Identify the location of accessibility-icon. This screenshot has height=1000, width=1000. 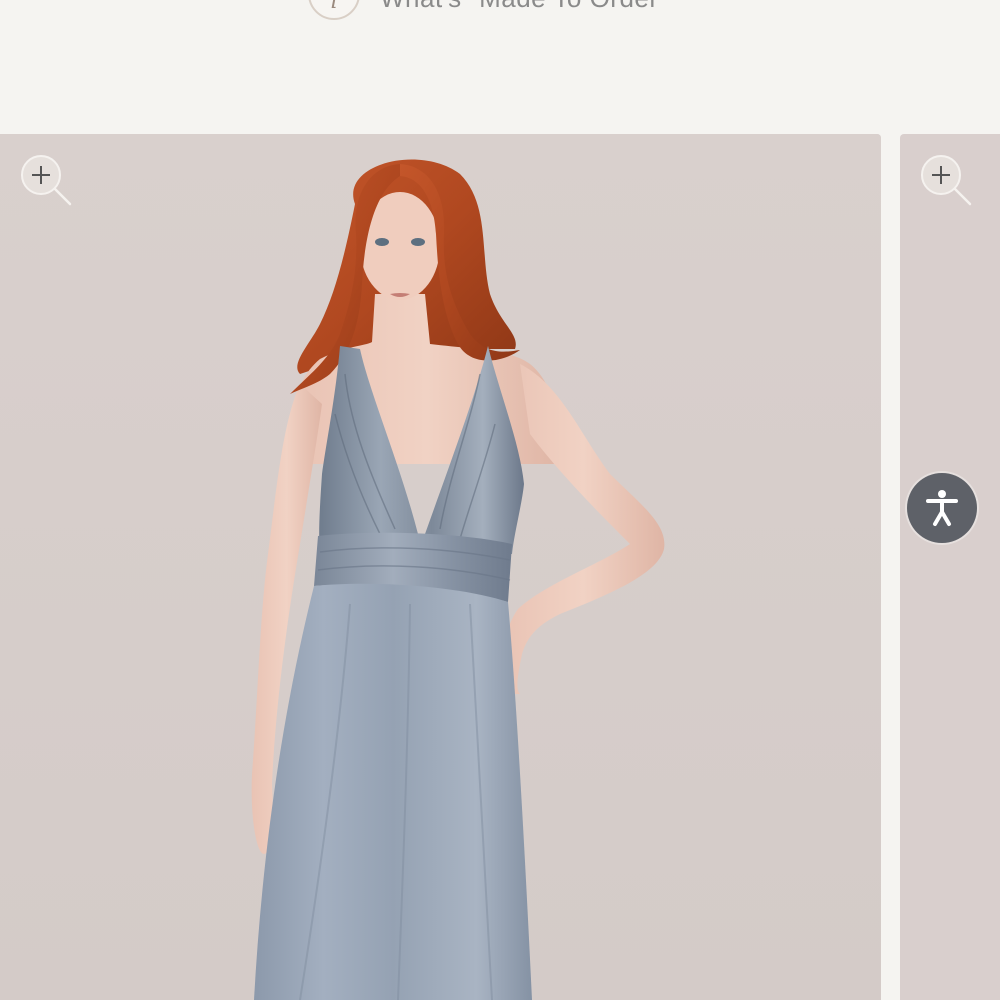
(942, 508).